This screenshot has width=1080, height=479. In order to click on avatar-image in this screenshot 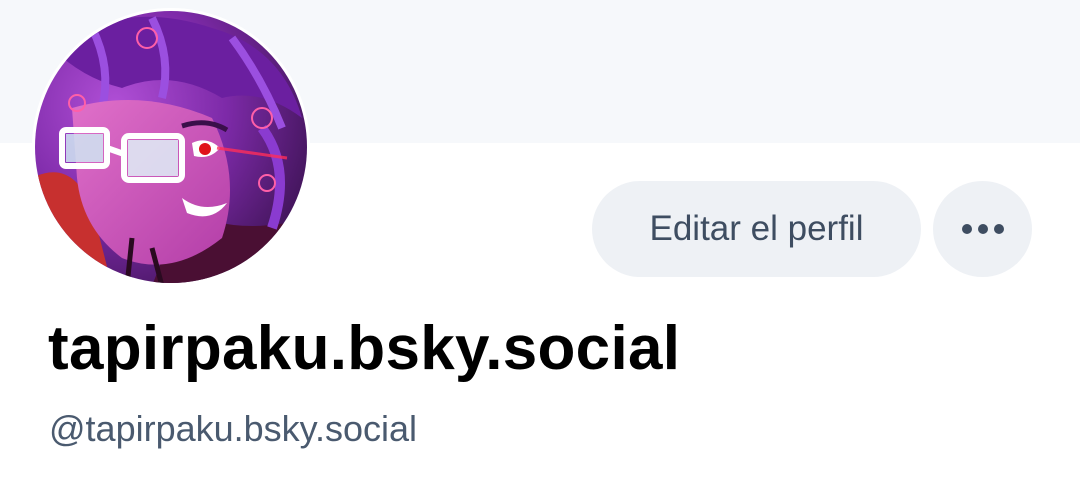, I will do `click(171, 147)`.